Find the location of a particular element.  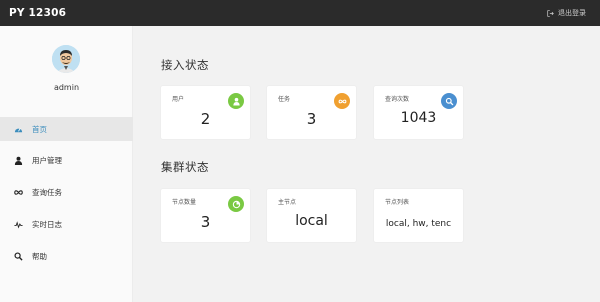

sidebar-item-label: 帮助 is located at coordinates (39, 256).